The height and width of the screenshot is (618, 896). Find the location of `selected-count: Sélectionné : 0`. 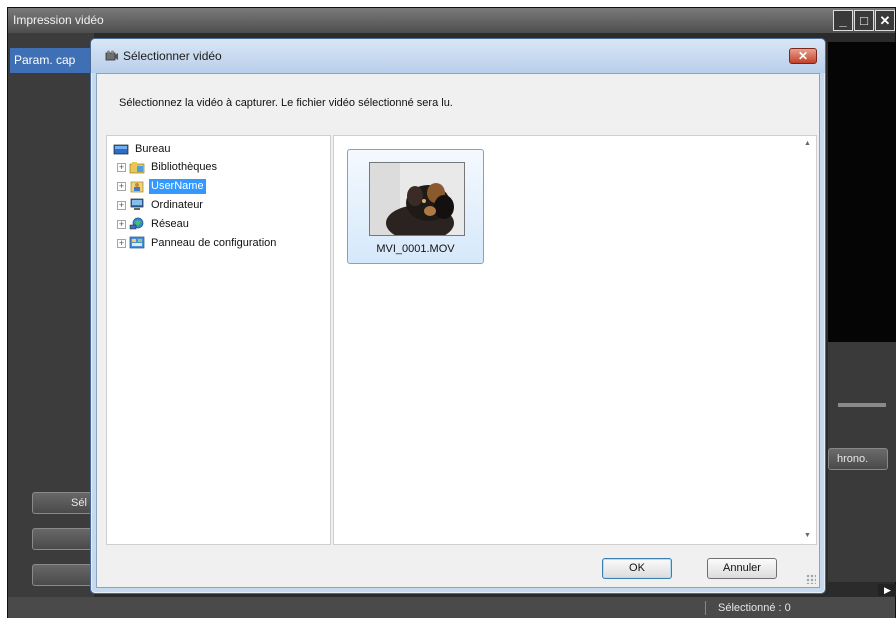

selected-count: Sélectionné : 0 is located at coordinates (754, 608).